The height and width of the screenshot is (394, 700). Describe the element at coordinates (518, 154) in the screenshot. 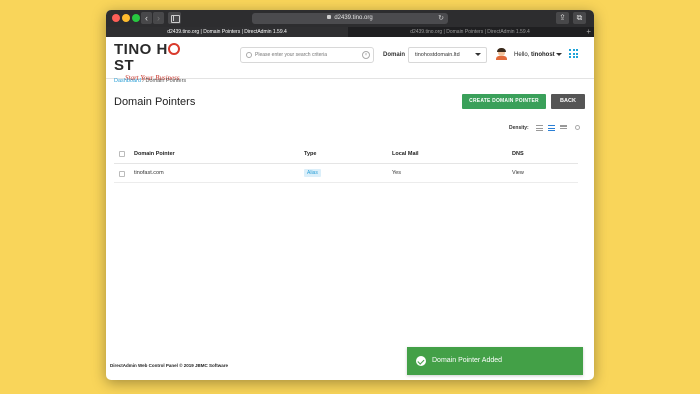

I see `column-header-dns: DNS` at that location.